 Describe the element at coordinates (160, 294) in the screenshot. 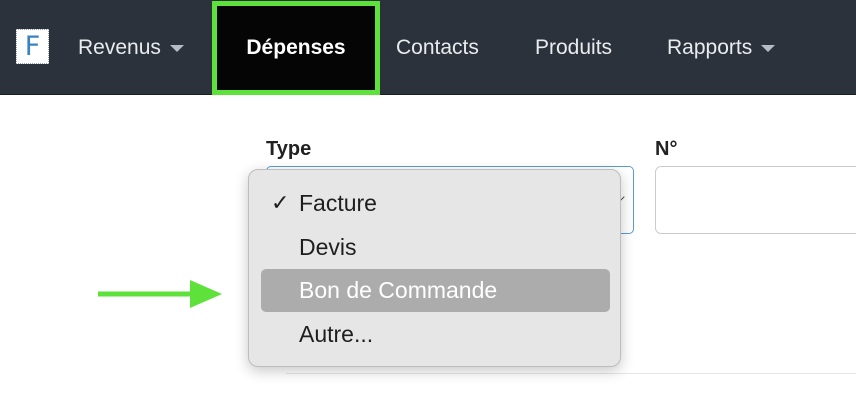

I see `pointer-arrow-icon` at that location.